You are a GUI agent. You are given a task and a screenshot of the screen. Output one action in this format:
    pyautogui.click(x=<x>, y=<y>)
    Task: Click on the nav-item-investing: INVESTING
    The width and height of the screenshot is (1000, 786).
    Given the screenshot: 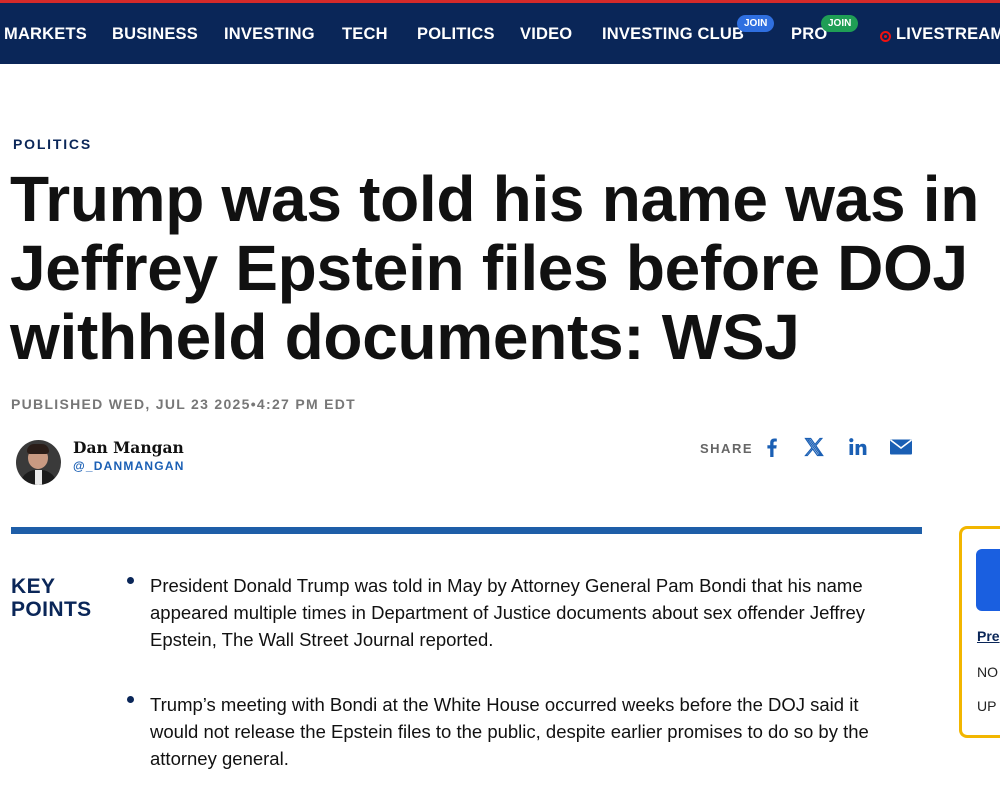 What is the action you would take?
    pyautogui.click(x=269, y=34)
    